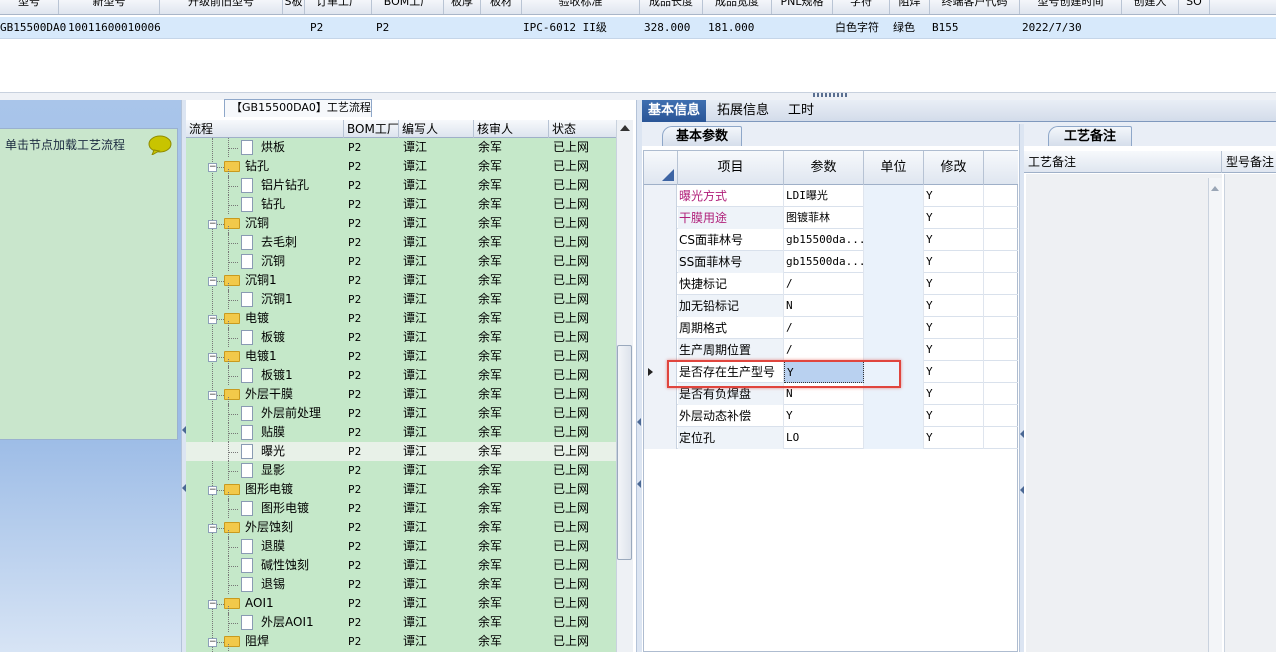  Describe the element at coordinates (824, 196) in the screenshot. I see `param-value: LDI曝光` at that location.